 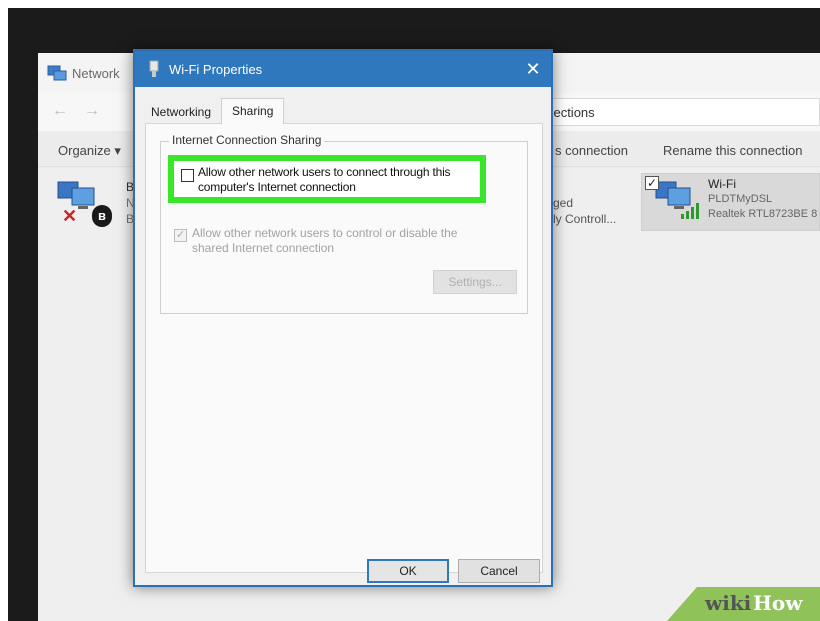 I want to click on allow-control-label-line2: shared Internet connection, so click(x=263, y=248).